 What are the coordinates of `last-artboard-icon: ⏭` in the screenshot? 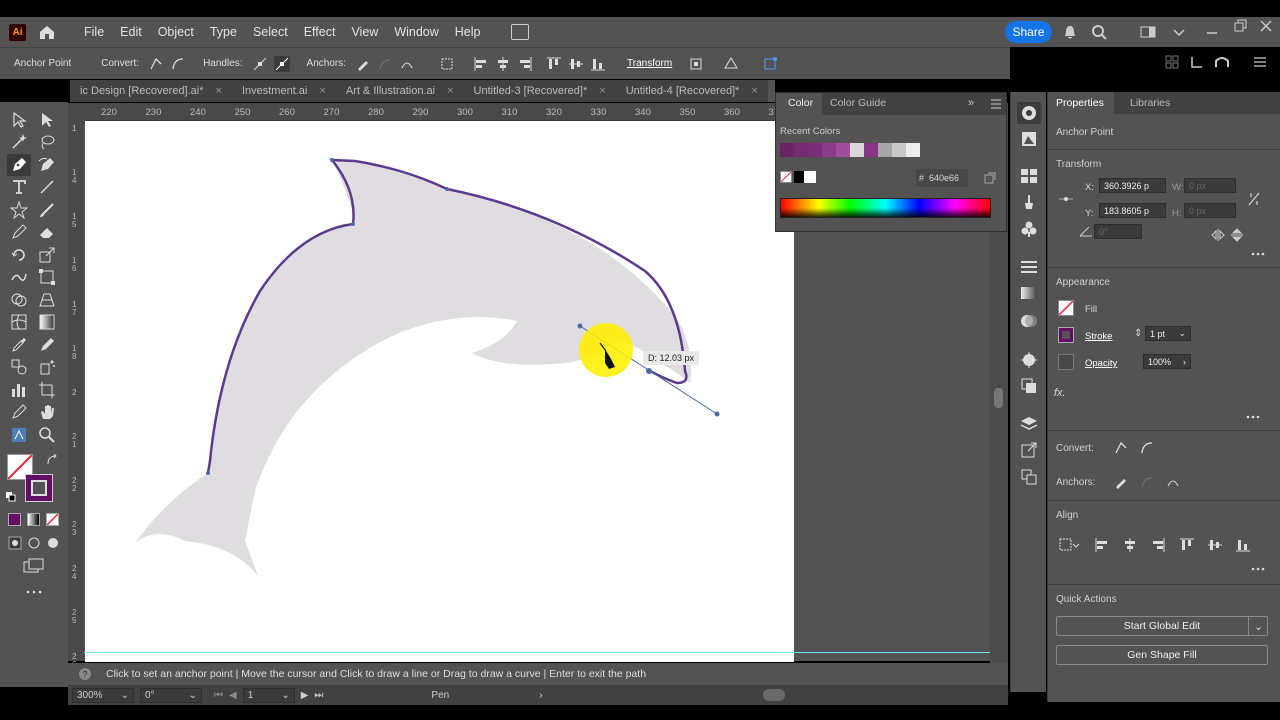 It's located at (318, 695).